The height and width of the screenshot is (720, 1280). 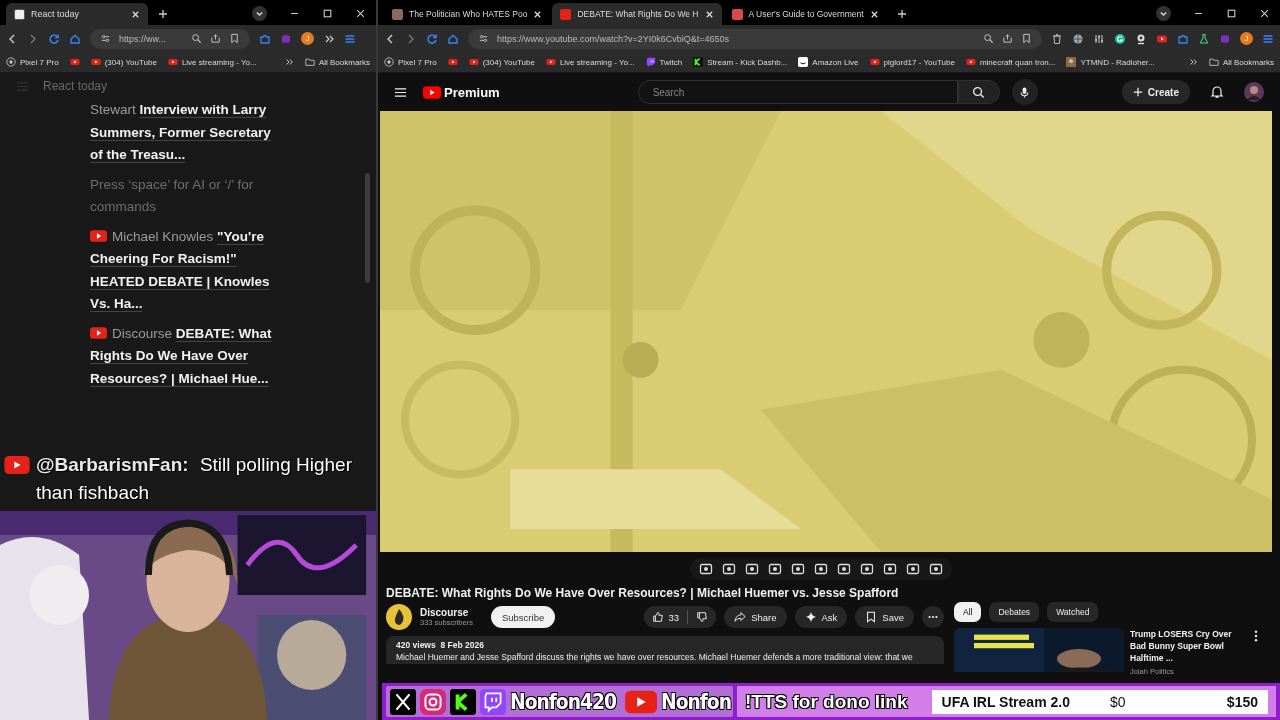 What do you see at coordinates (1120, 38) in the screenshot?
I see `grammar-icon` at bounding box center [1120, 38].